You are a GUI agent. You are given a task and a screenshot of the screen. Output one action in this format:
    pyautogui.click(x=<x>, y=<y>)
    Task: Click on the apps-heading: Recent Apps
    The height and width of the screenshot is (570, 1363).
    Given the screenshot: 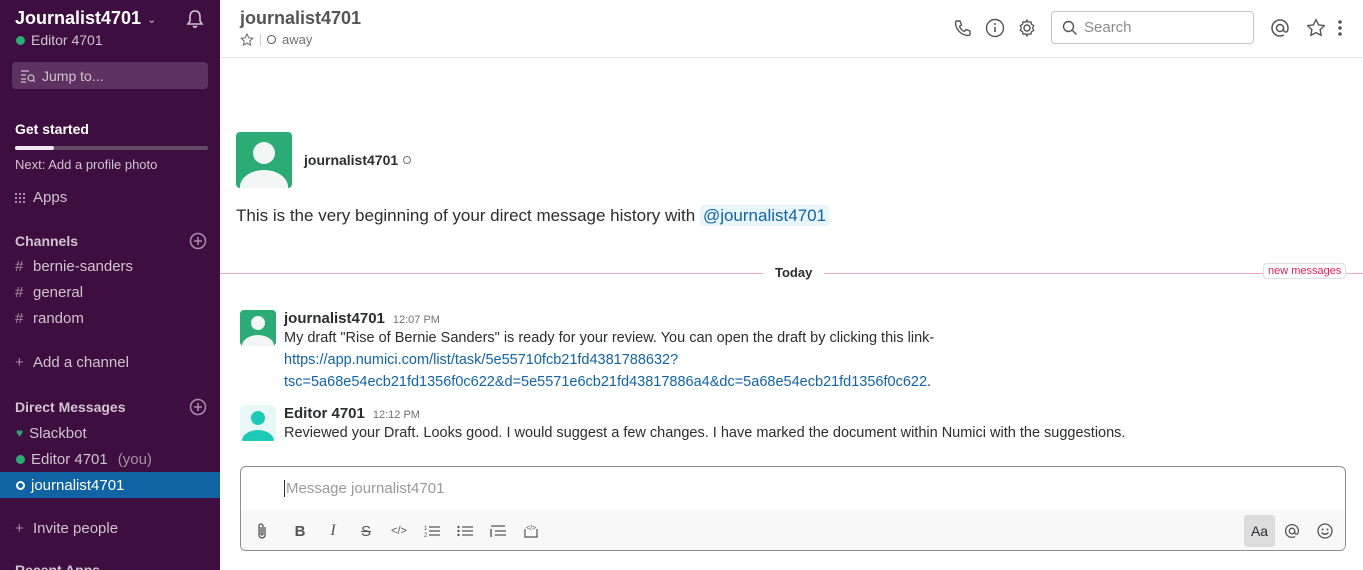 What is the action you would take?
    pyautogui.click(x=57, y=566)
    